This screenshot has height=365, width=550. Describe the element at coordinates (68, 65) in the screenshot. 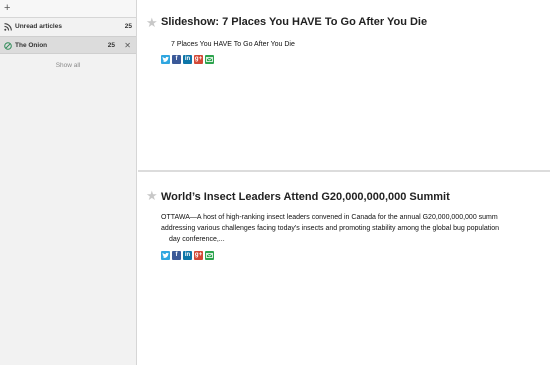

I see `show-all-link: Show all` at that location.